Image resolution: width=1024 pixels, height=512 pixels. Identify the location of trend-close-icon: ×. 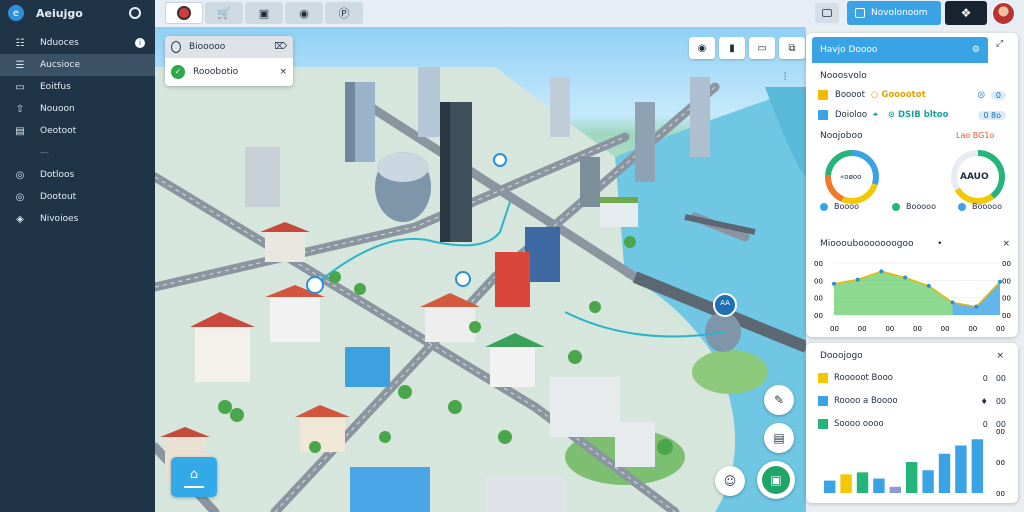
(1006, 244).